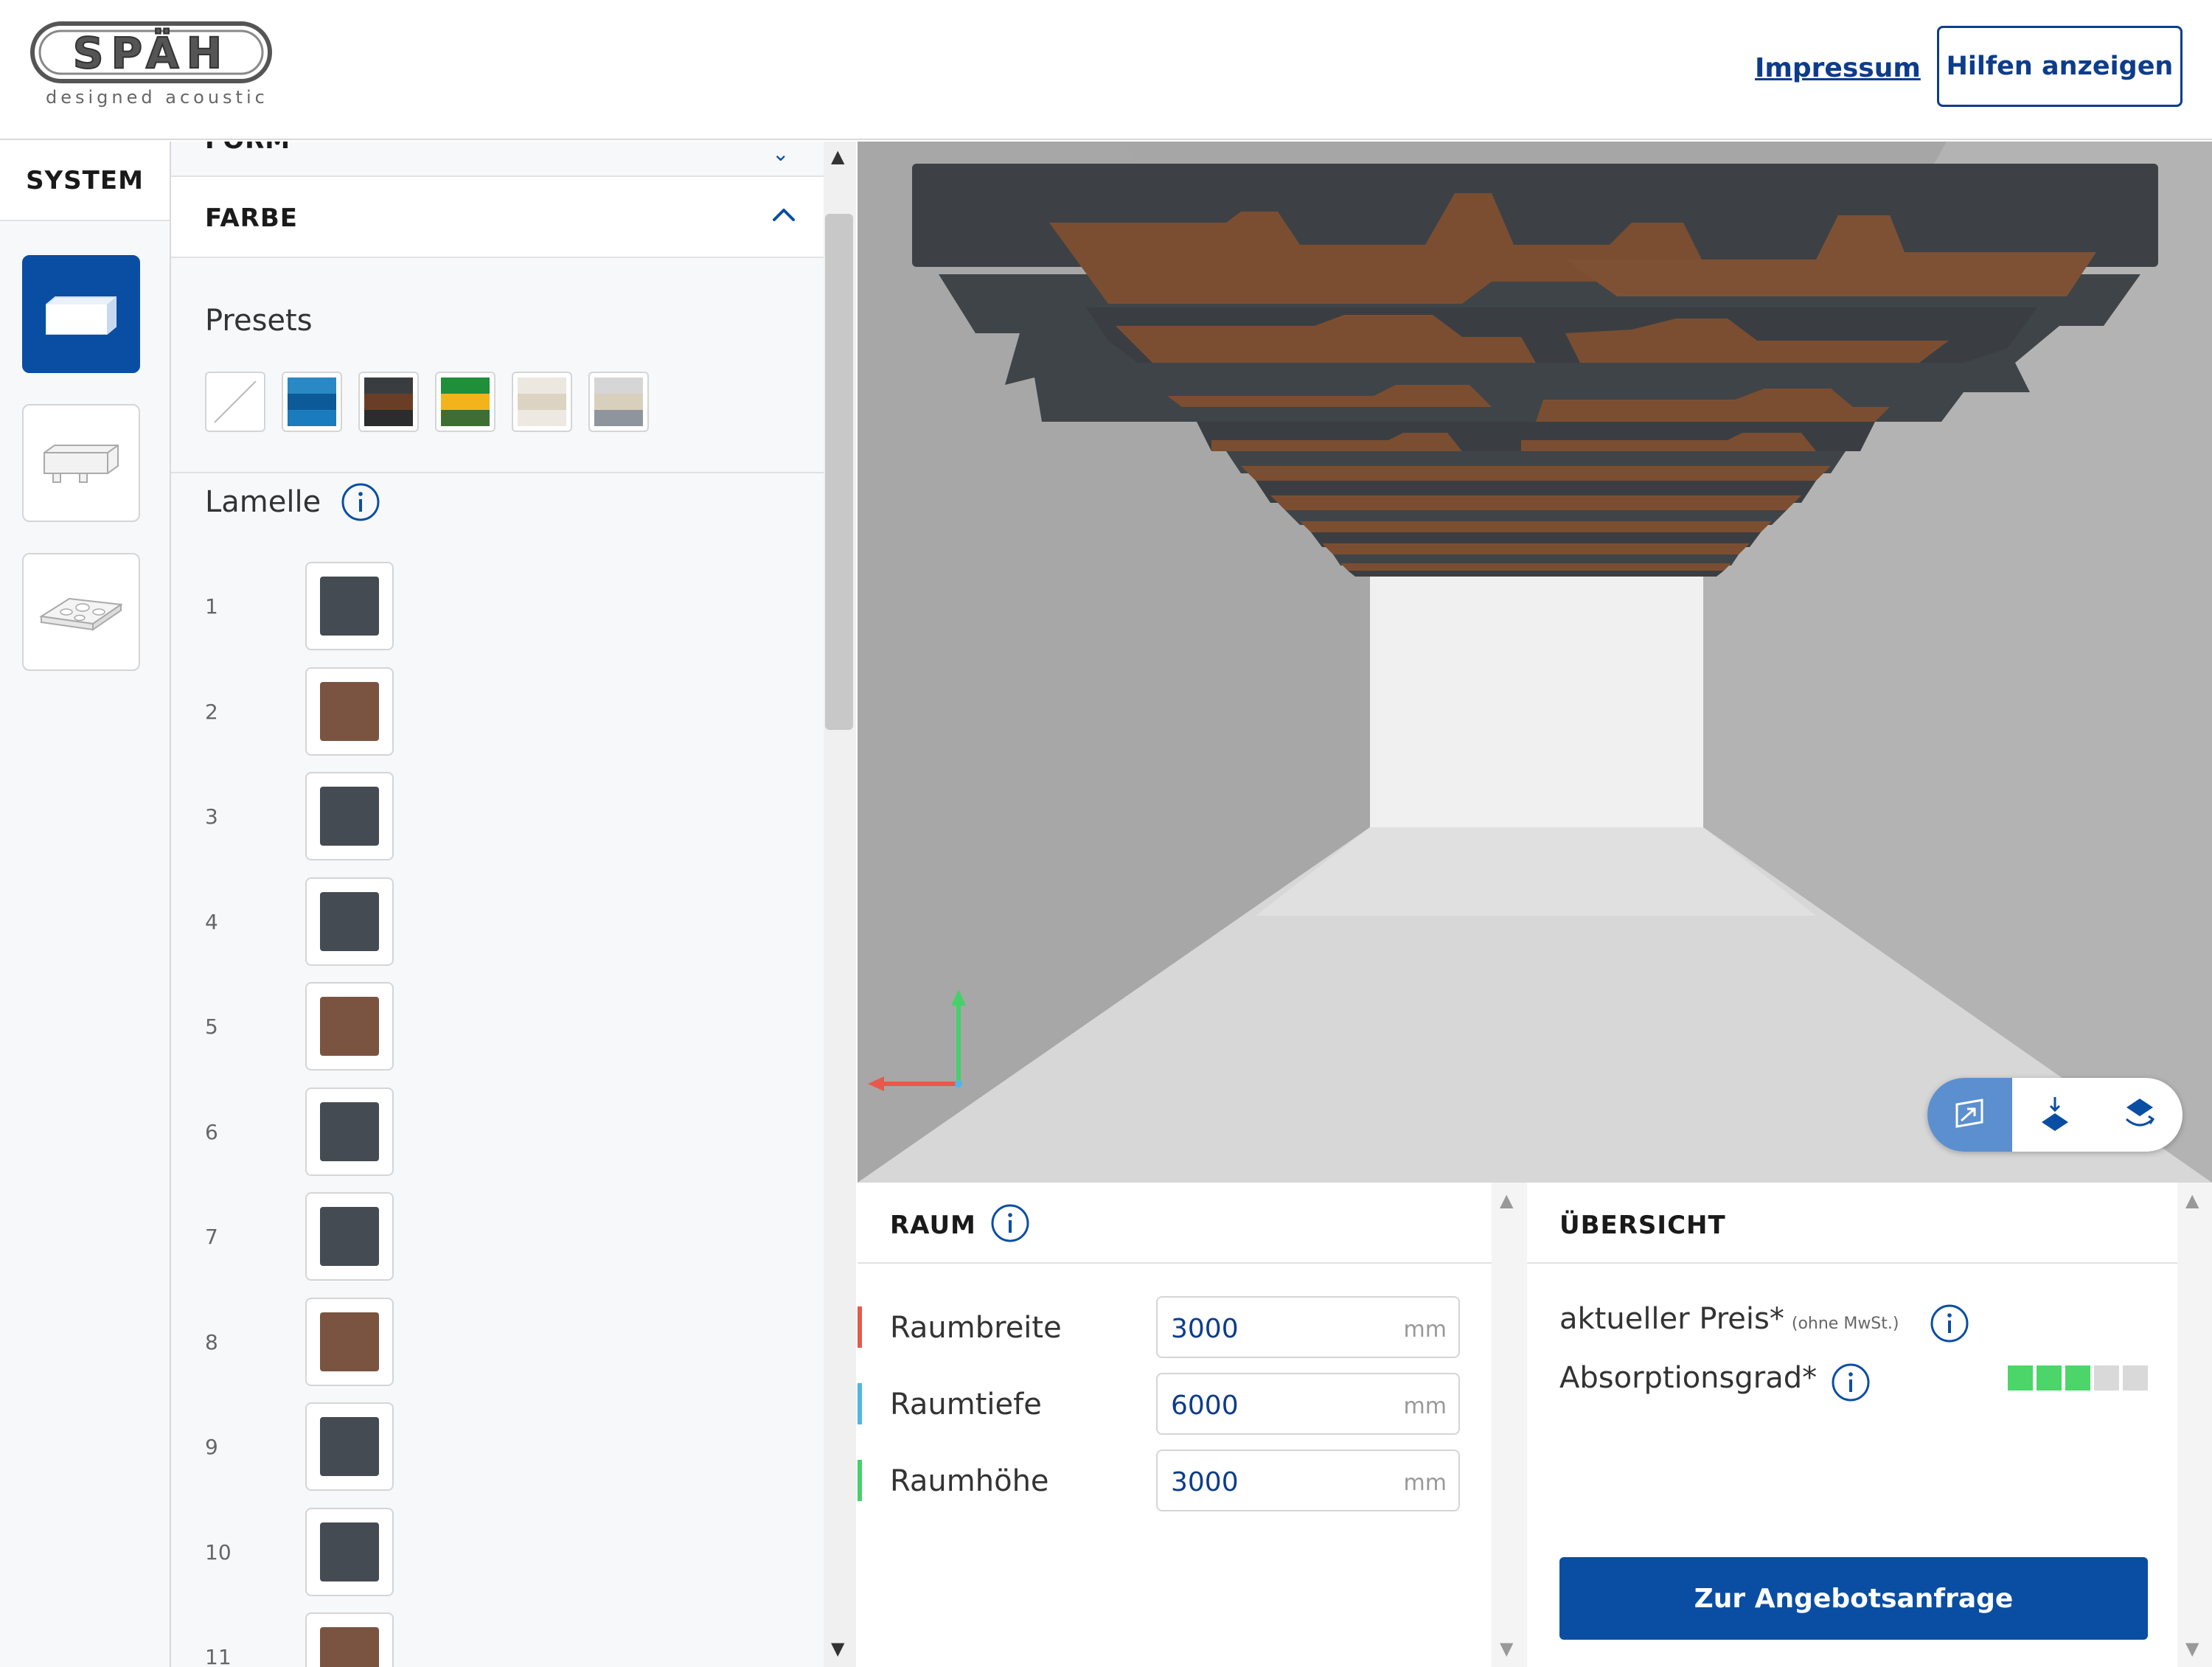  I want to click on svg-text: SPÄH, so click(151, 52).